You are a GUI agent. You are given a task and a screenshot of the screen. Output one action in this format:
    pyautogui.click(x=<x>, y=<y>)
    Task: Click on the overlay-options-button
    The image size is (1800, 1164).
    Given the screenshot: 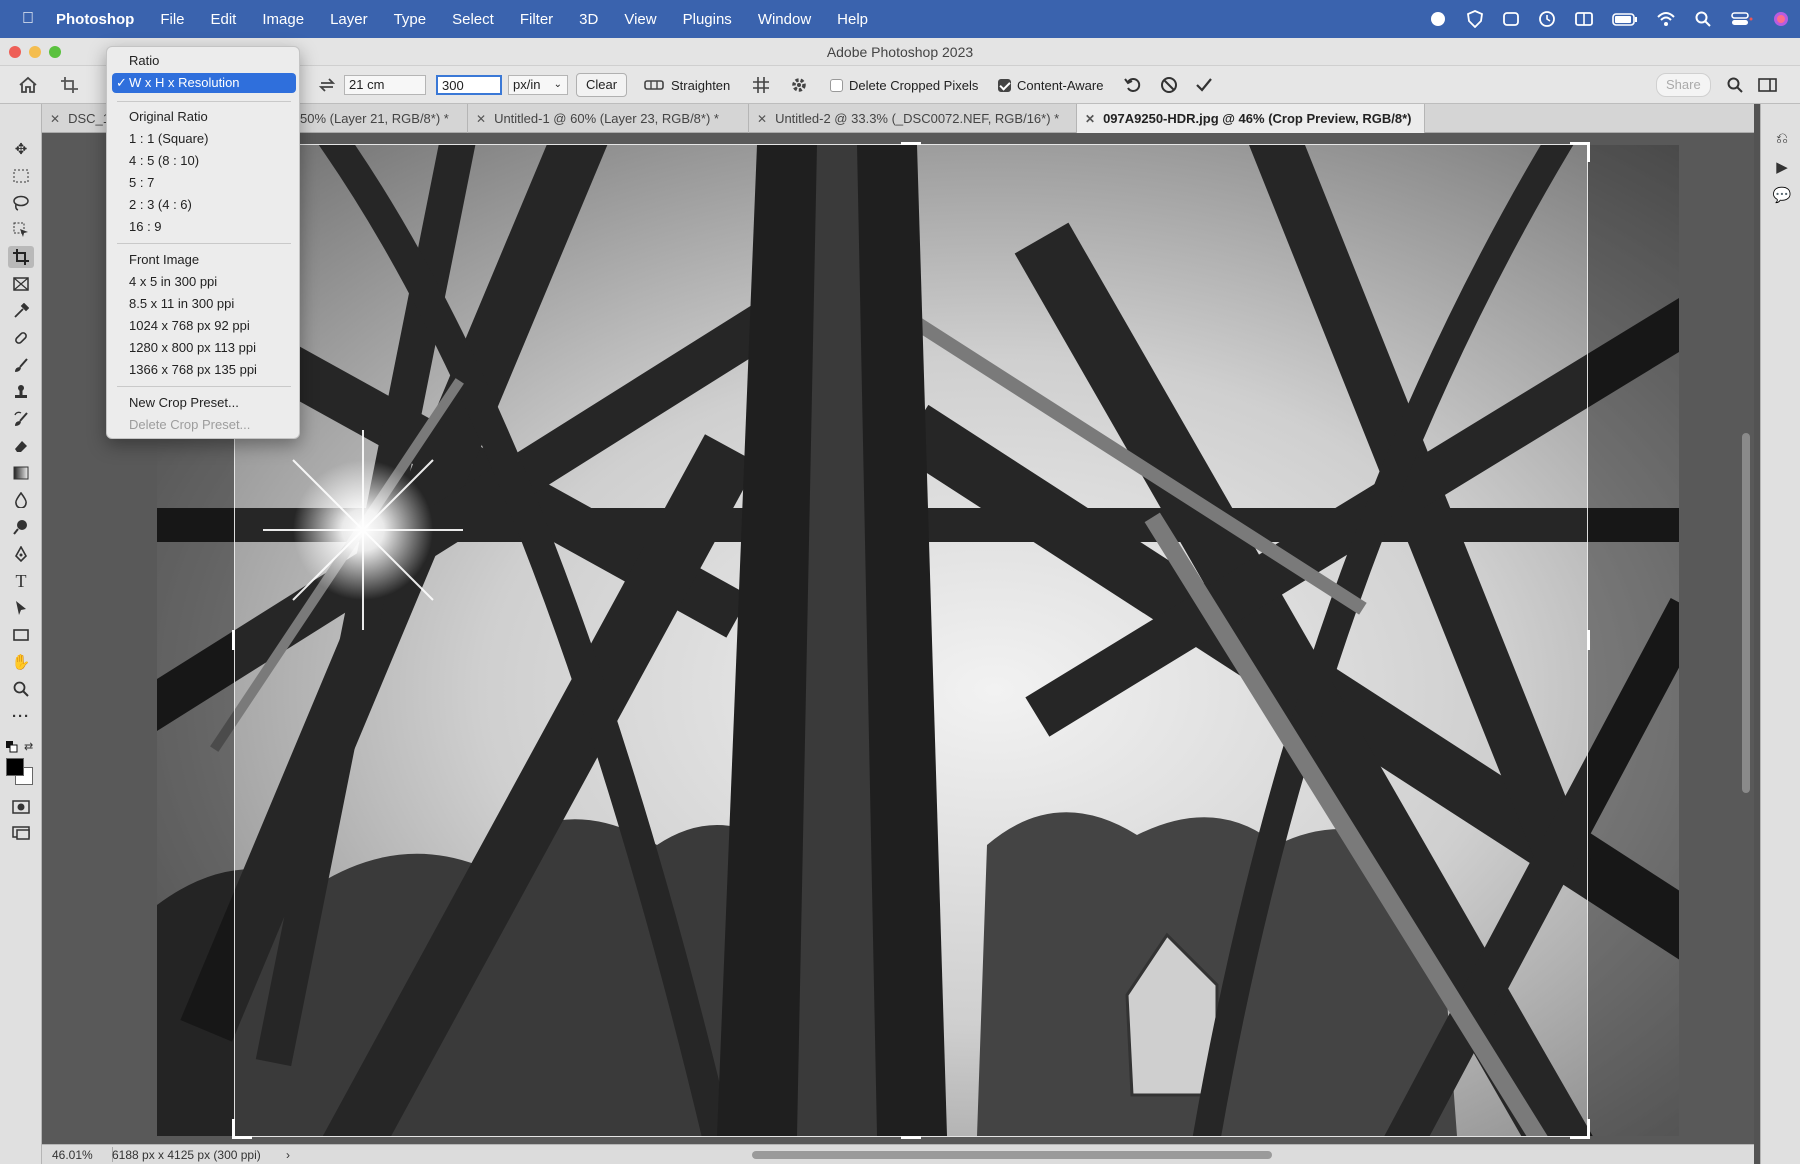 What is the action you would take?
    pyautogui.click(x=761, y=85)
    